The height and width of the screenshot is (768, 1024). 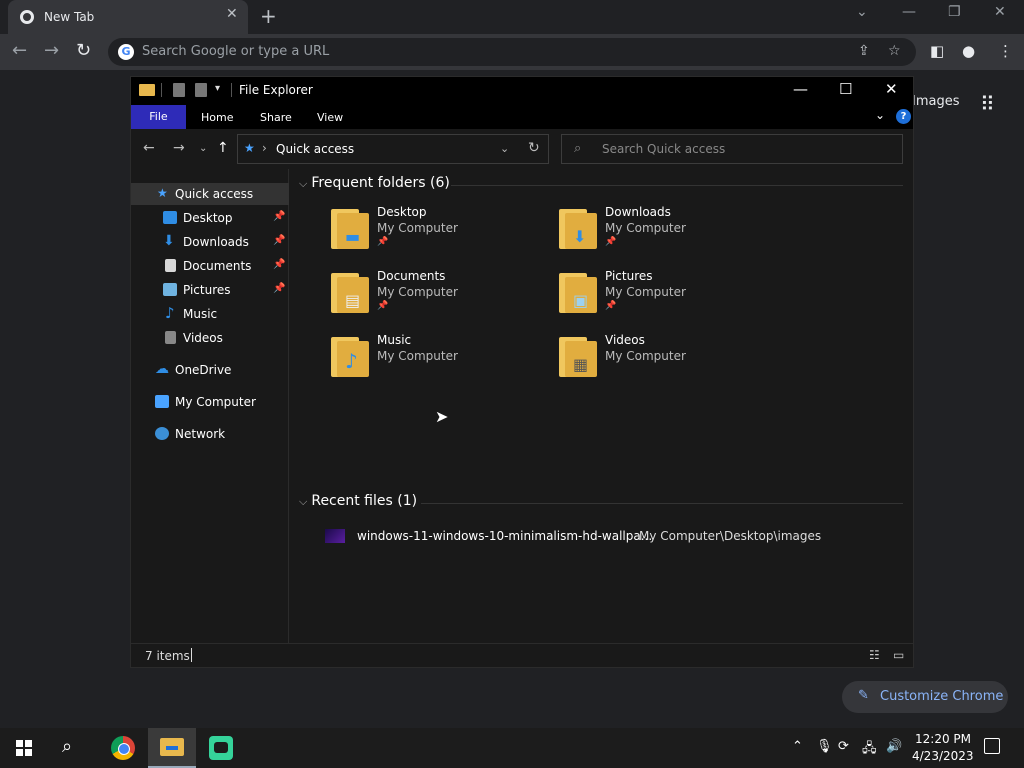 What do you see at coordinates (903, 116) in the screenshot?
I see `help-icon: ?` at bounding box center [903, 116].